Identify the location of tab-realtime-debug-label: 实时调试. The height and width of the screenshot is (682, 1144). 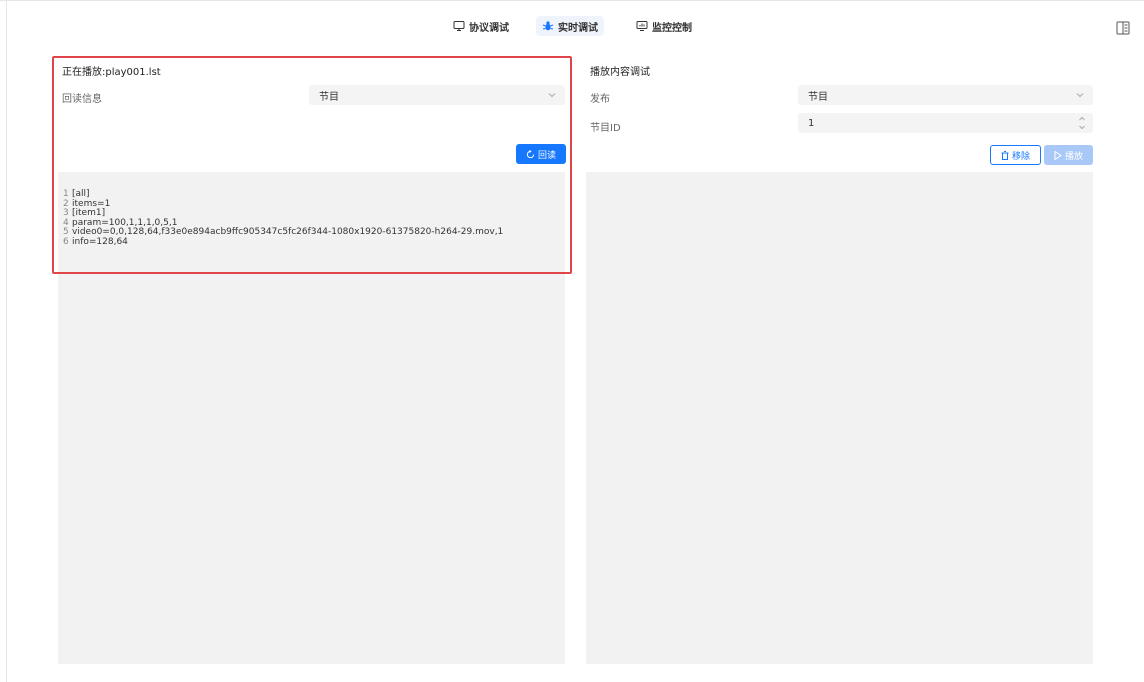
(578, 28).